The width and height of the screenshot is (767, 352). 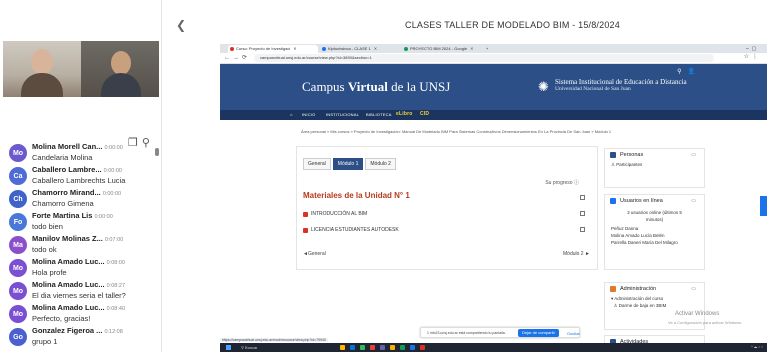 I want to click on help-icon: ⓘ, so click(x=576, y=183).